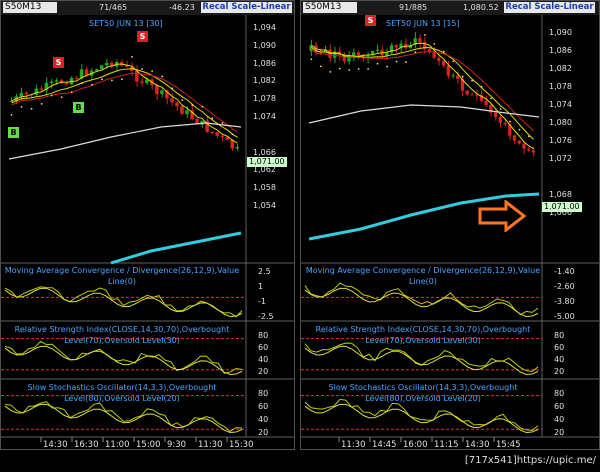 The width and height of the screenshot is (600, 472). I want to click on price-axis-label: 1,072, so click(560, 158).